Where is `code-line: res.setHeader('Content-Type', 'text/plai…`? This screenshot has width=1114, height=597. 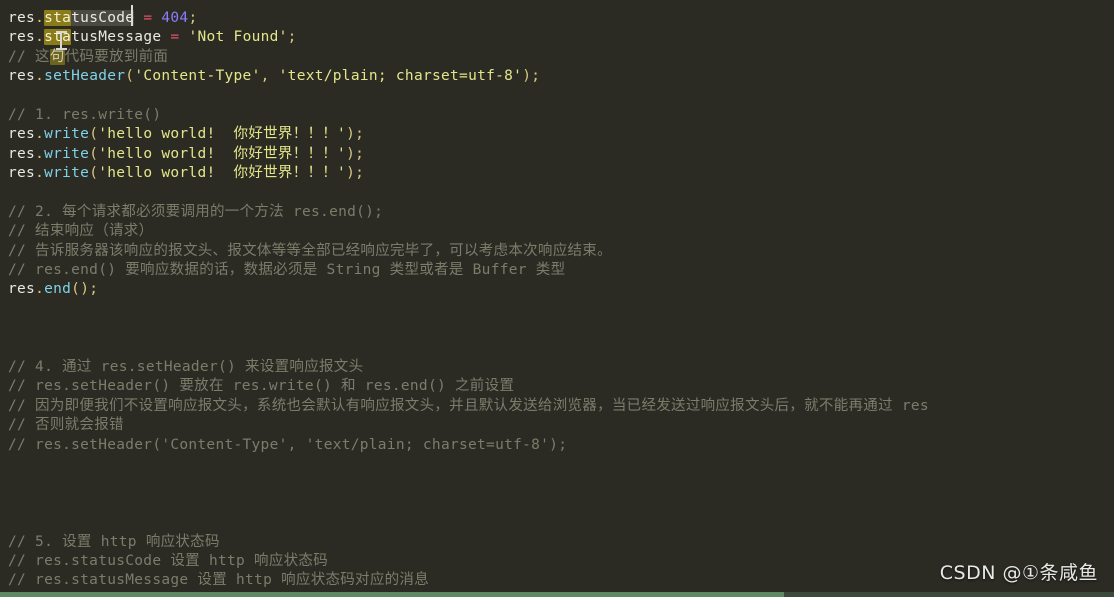 code-line: res.setHeader('Content-Type', 'text/plai… is located at coordinates (561, 76).